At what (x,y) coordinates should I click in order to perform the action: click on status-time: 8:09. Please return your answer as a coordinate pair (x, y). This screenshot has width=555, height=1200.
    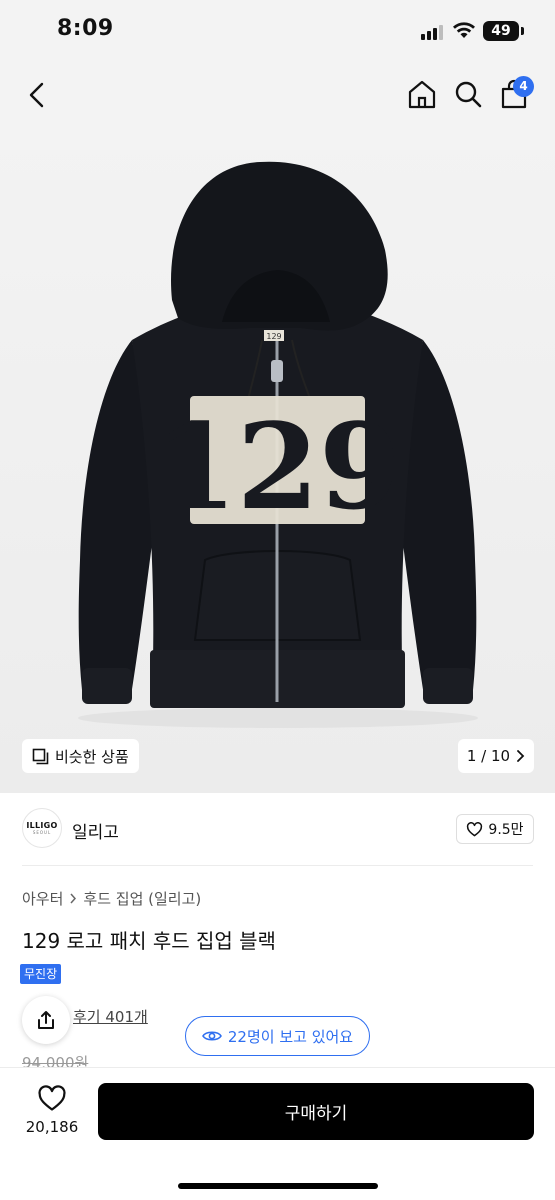
    Looking at the image, I should click on (85, 28).